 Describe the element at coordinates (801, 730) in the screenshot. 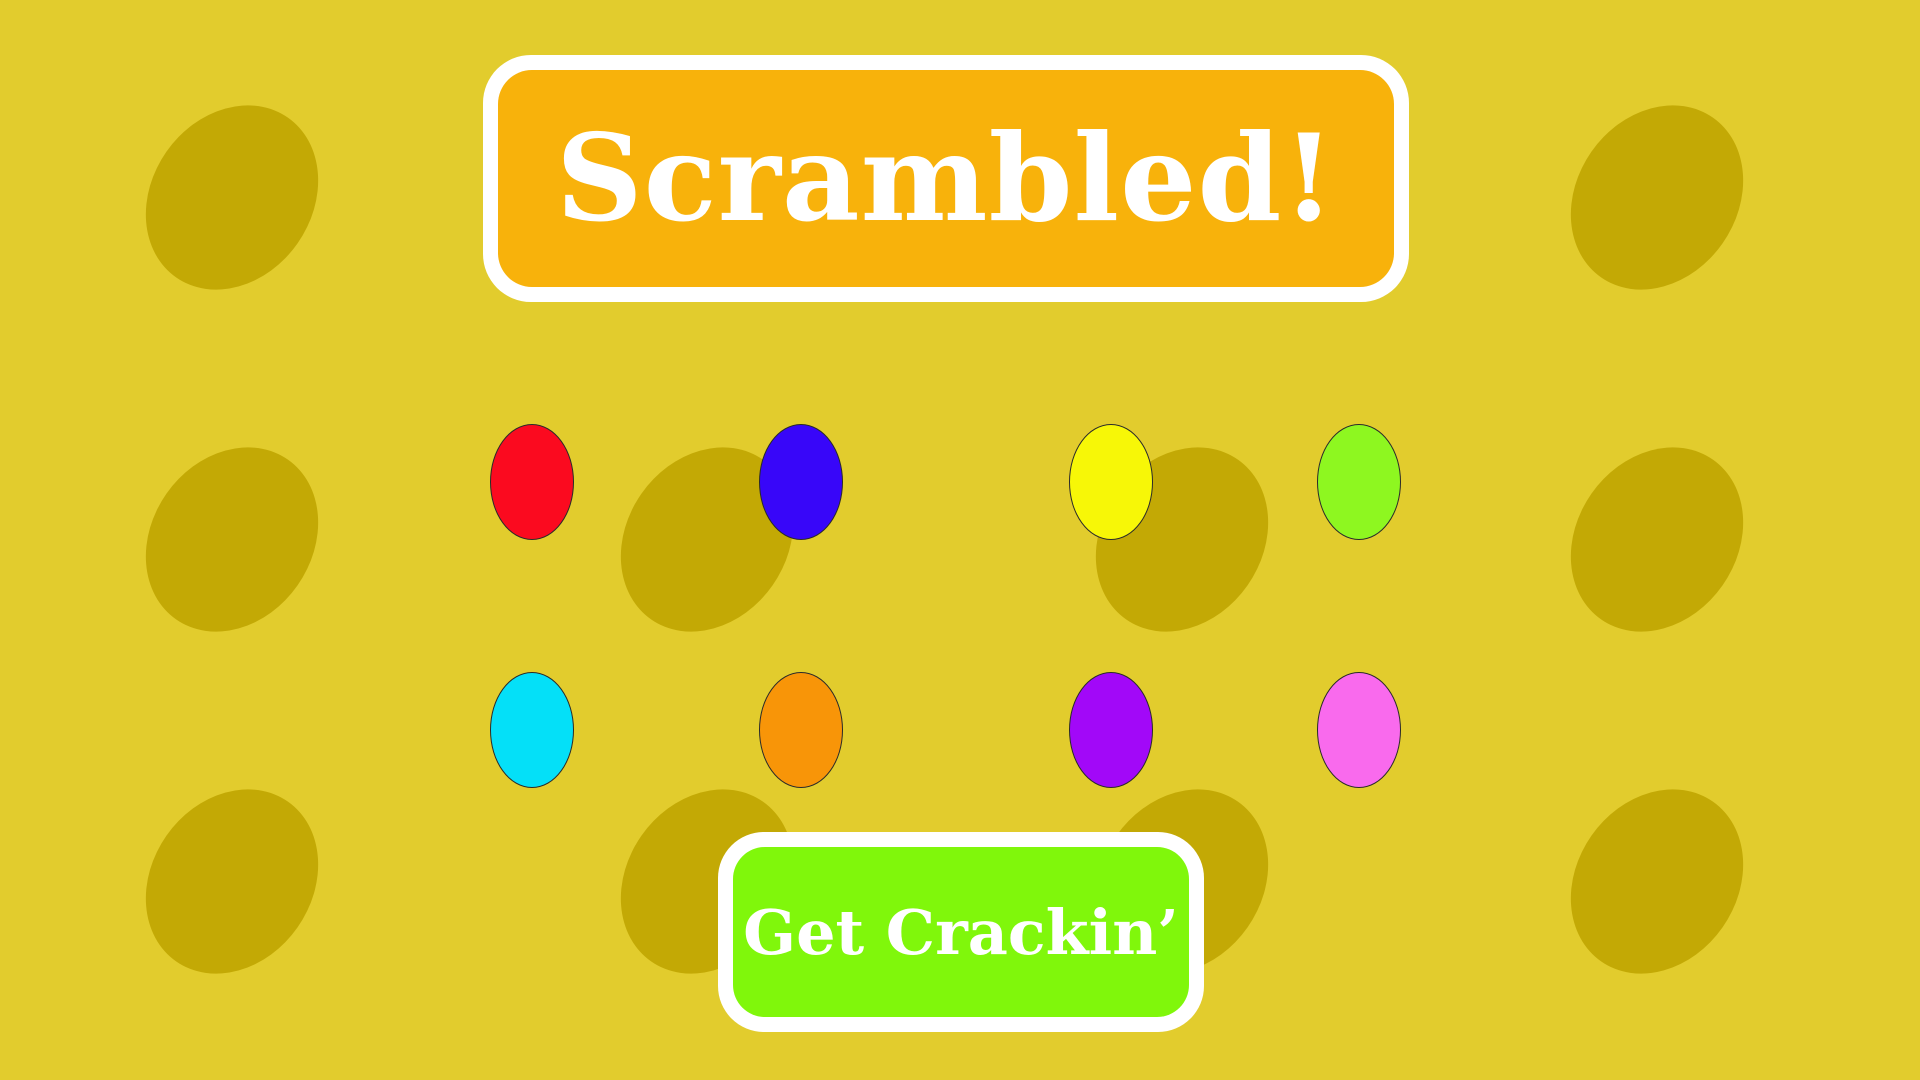

I see `egg-orange` at that location.